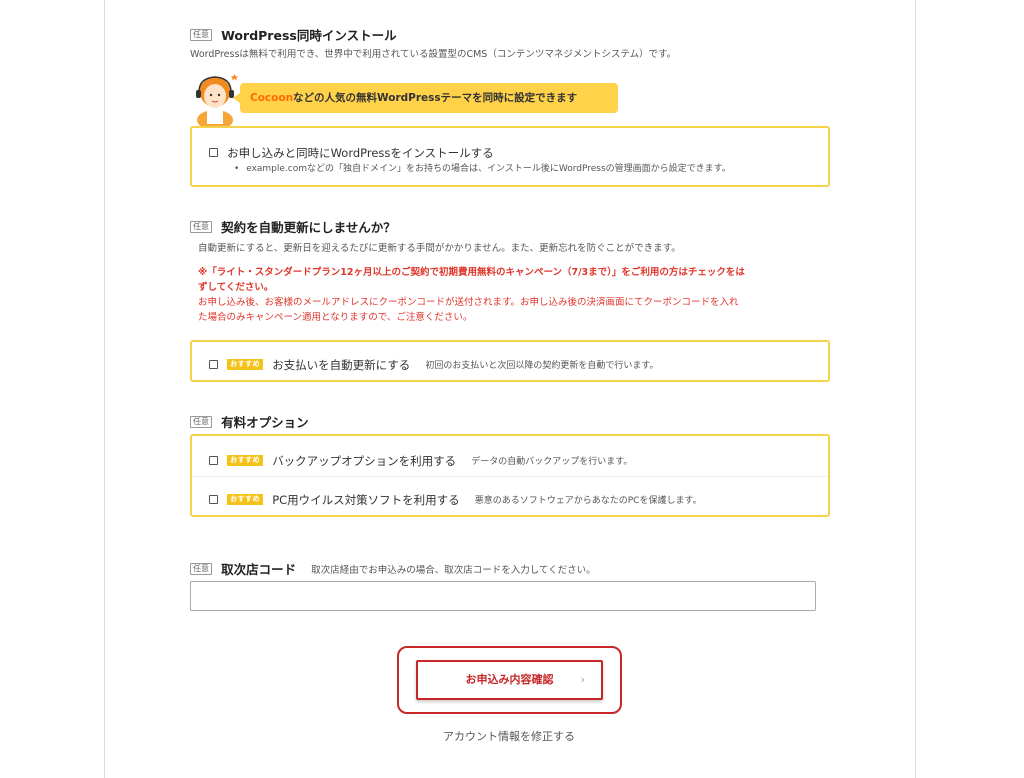 The height and width of the screenshot is (778, 1024). What do you see at coordinates (435, 98) in the screenshot?
I see `bubble-text: などの人気の無料WordPressテーマを同時に設定できます` at bounding box center [435, 98].